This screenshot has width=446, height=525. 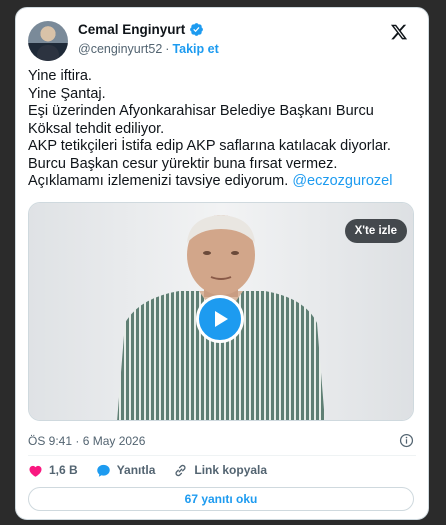 I want to click on tweet-header: Cemal Enginyurt @cenginyurt52 · Takip et, so click(x=222, y=41).